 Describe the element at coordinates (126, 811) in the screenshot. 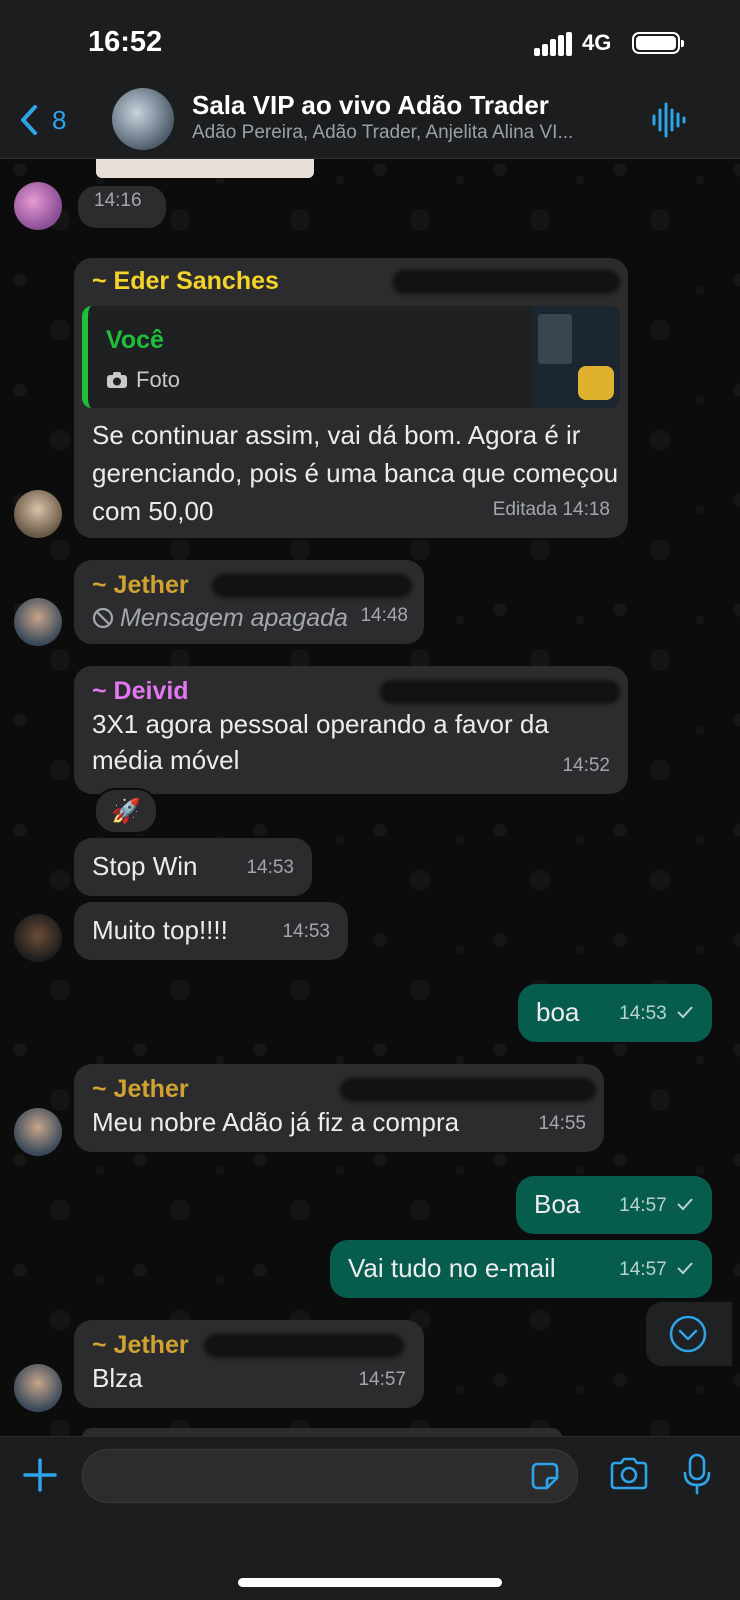

I see `reaction-badge: 🚀` at that location.